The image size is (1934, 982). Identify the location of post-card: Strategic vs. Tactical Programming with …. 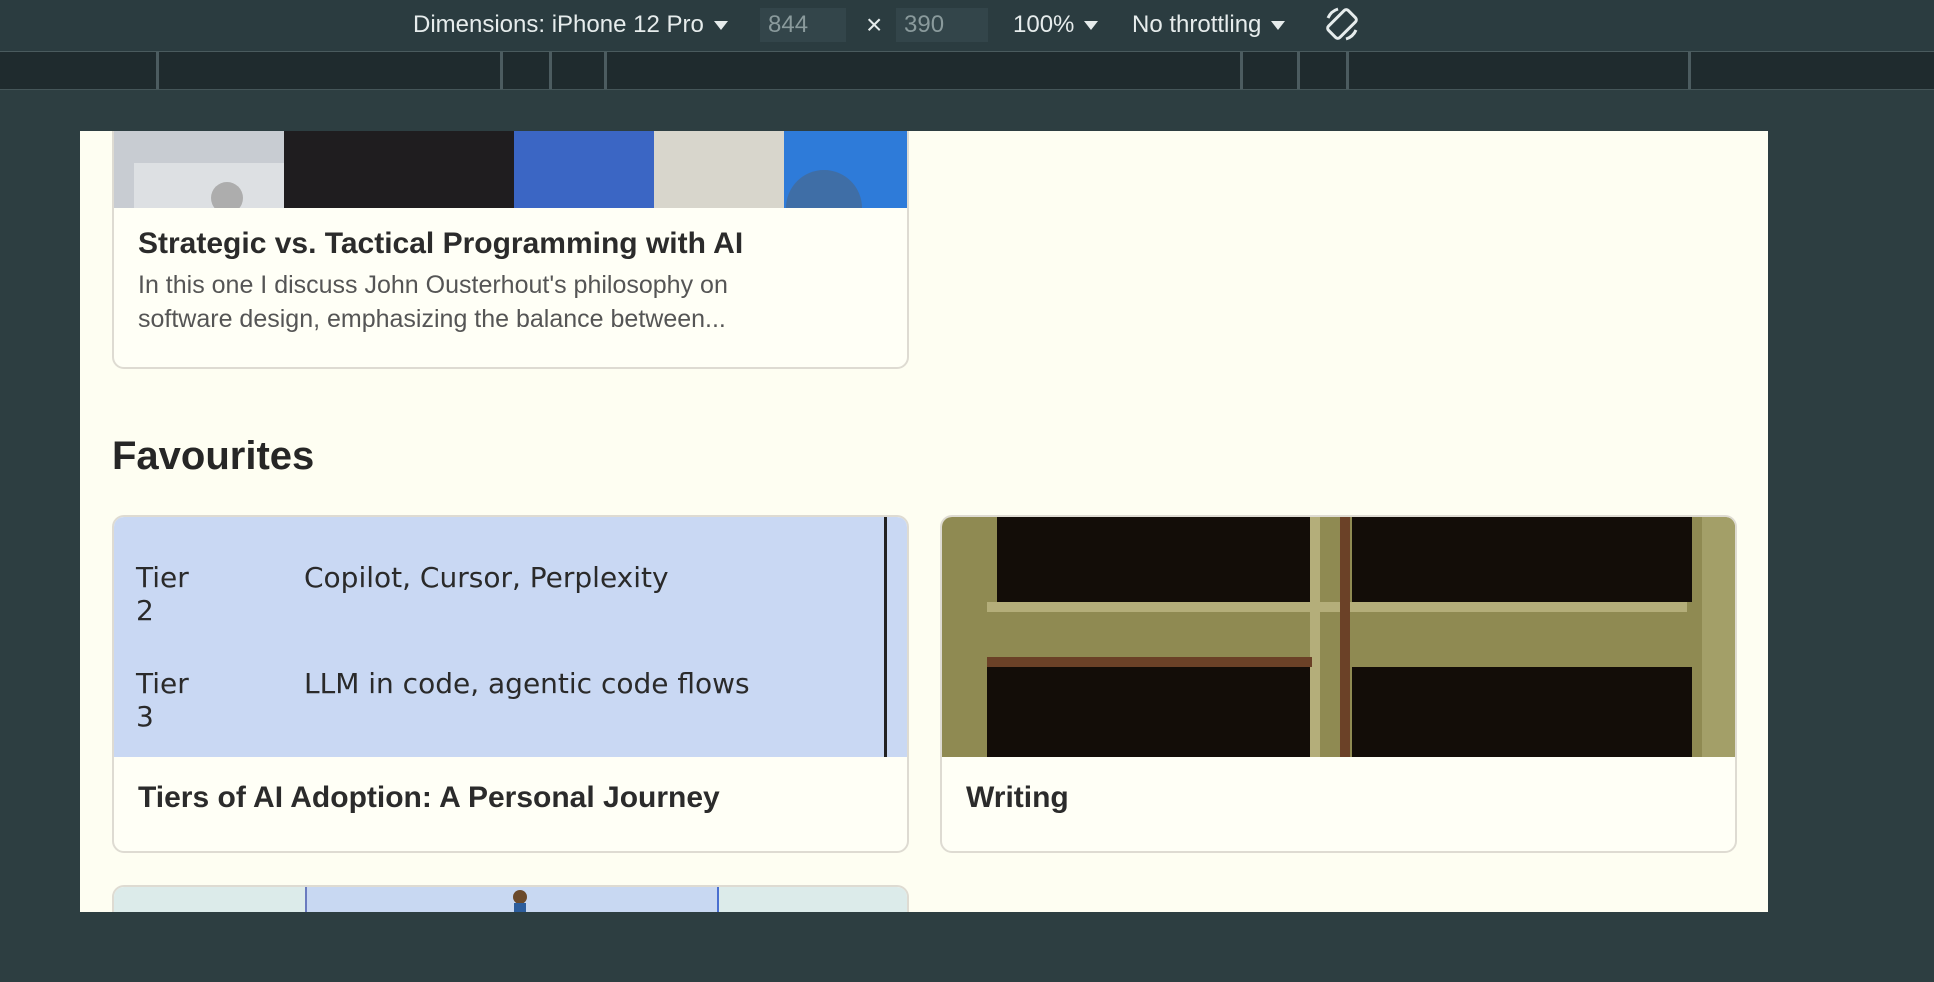
(510, 250).